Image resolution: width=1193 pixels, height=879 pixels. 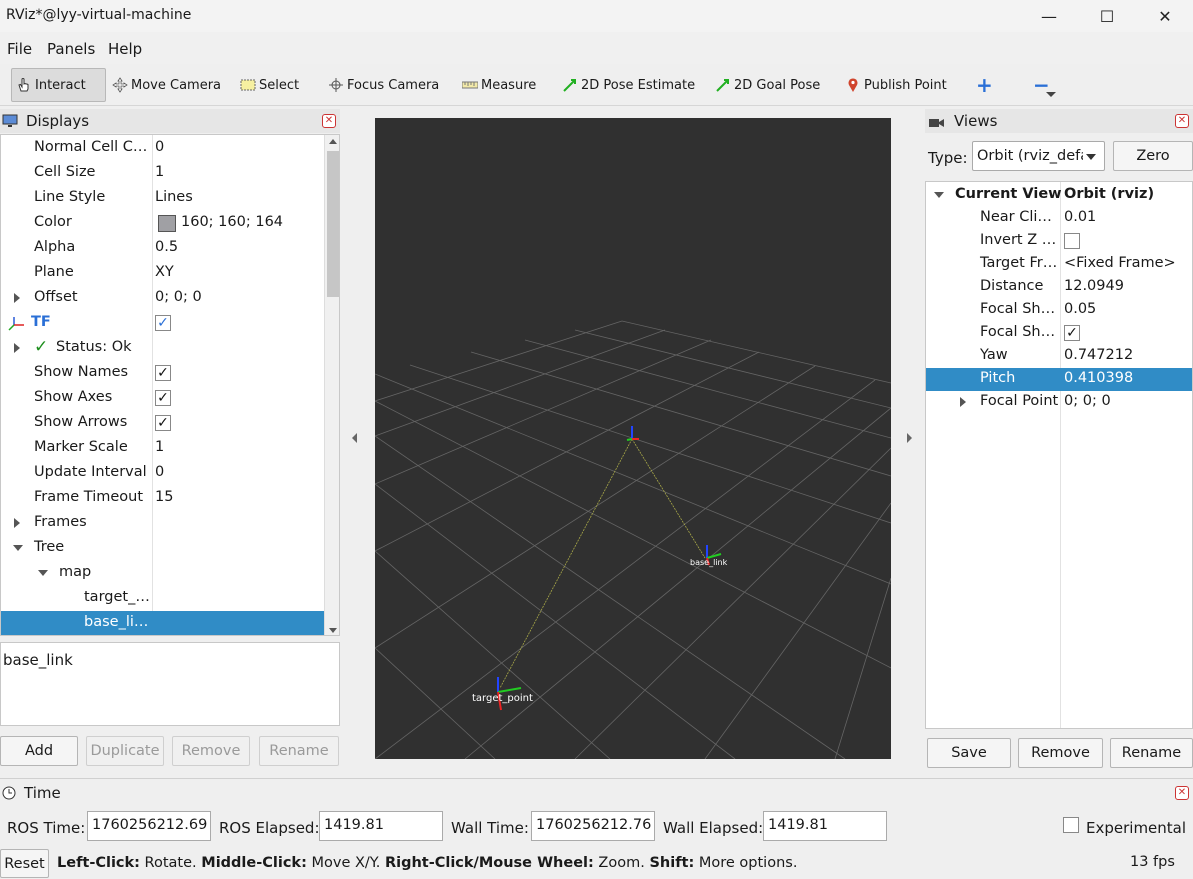 I want to click on show-arrows-checkbox: ✓, so click(x=163, y=423).